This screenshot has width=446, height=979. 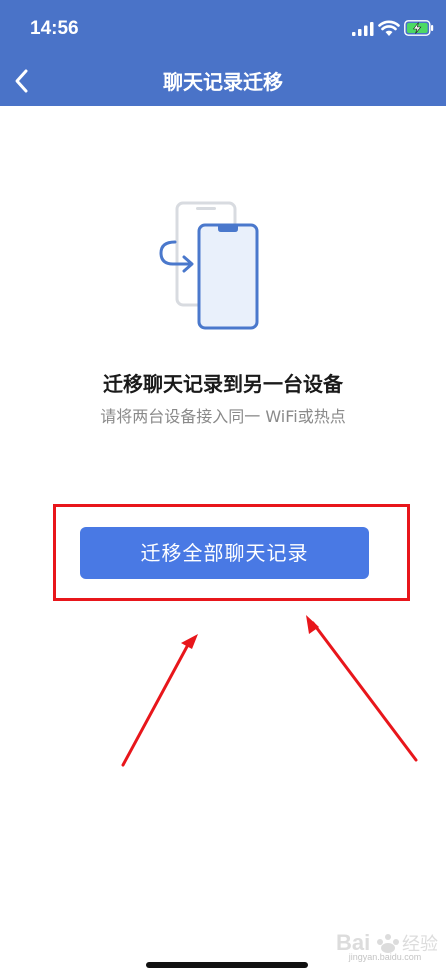 What do you see at coordinates (209, 265) in the screenshot?
I see `phone-transfer-icon` at bounding box center [209, 265].